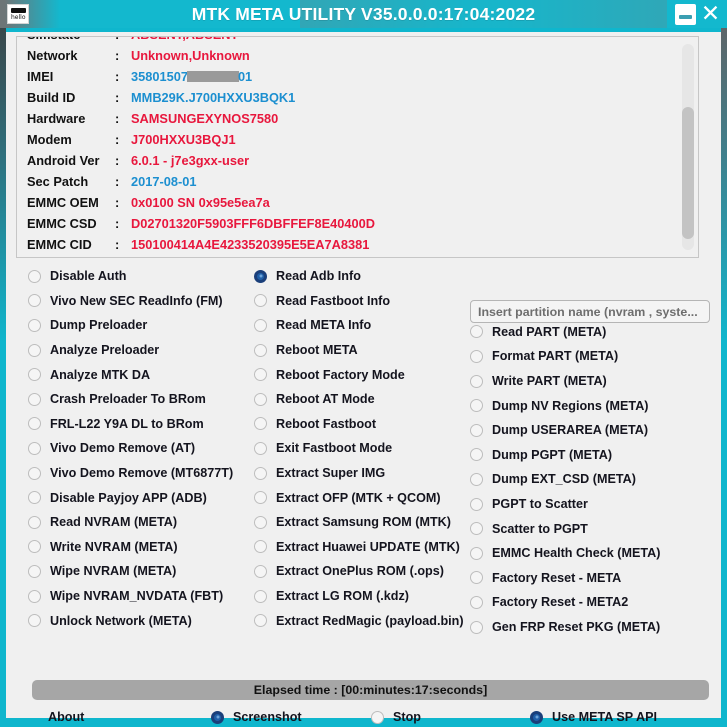 The width and height of the screenshot is (727, 727). Describe the element at coordinates (140, 301) in the screenshot. I see `option-vivo-new-sec-readinfo-fm: Vivo New SEC ReadInfo (FM)` at that location.